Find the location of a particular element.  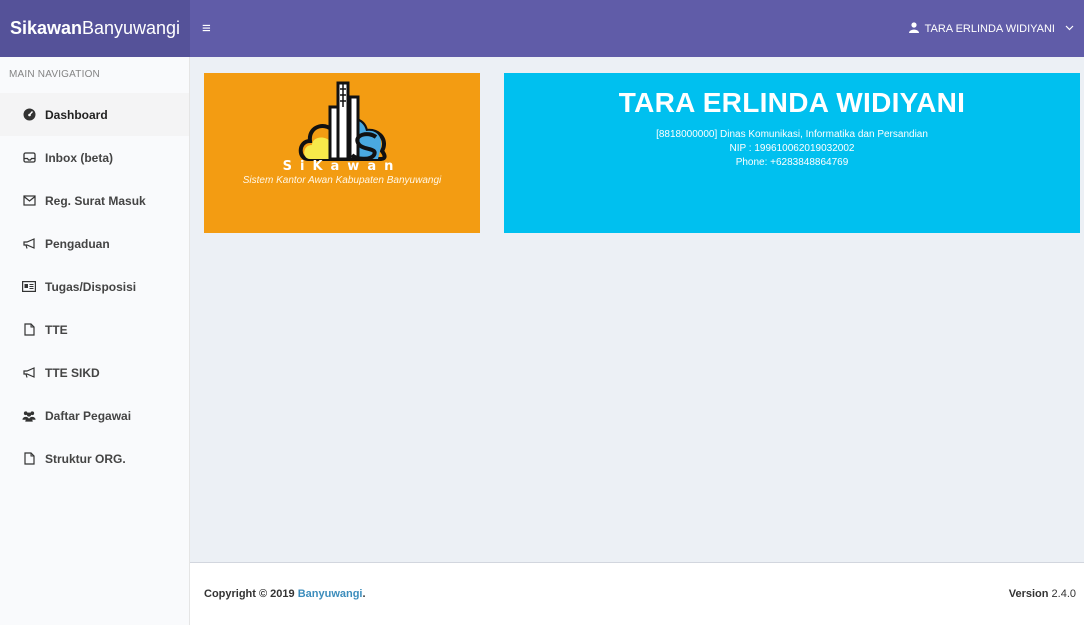

sidebar-item-label: Daftar Pegawai is located at coordinates (88, 415).